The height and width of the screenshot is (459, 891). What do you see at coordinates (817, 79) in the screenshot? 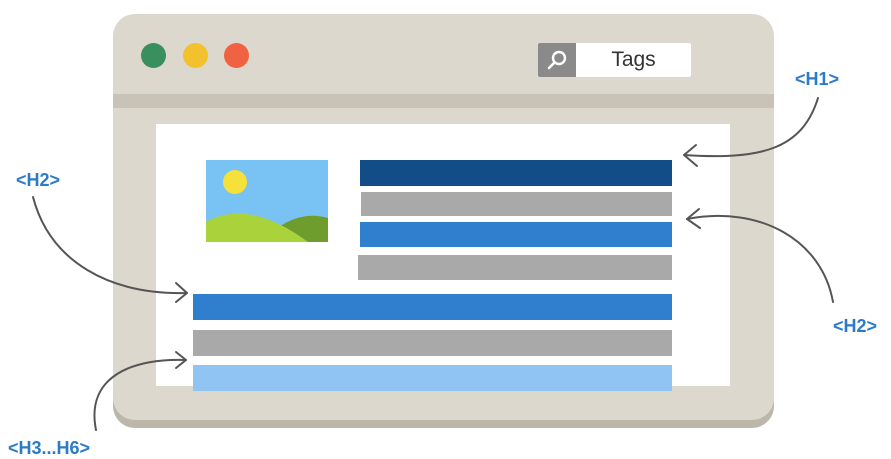
I see `h1-label: <H1>` at bounding box center [817, 79].